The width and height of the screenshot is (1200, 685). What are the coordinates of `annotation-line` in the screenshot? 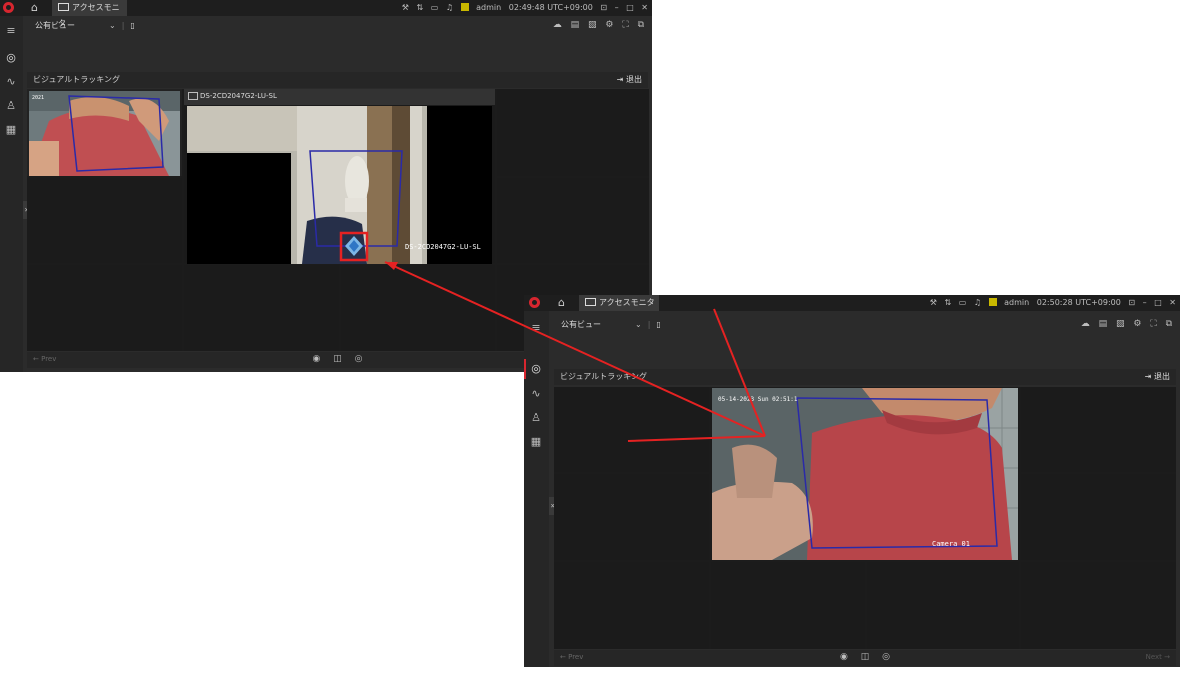 It's located at (696, 438).